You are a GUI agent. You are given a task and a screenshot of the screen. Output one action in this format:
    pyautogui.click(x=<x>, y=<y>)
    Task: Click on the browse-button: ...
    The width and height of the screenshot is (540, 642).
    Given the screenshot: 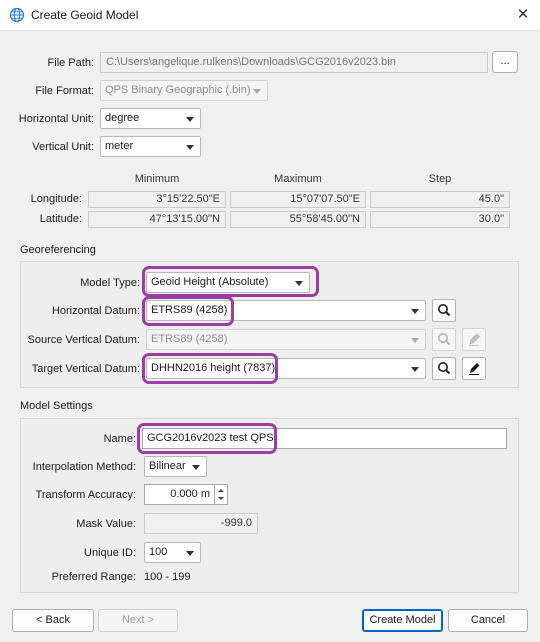 What is the action you would take?
    pyautogui.click(x=505, y=62)
    